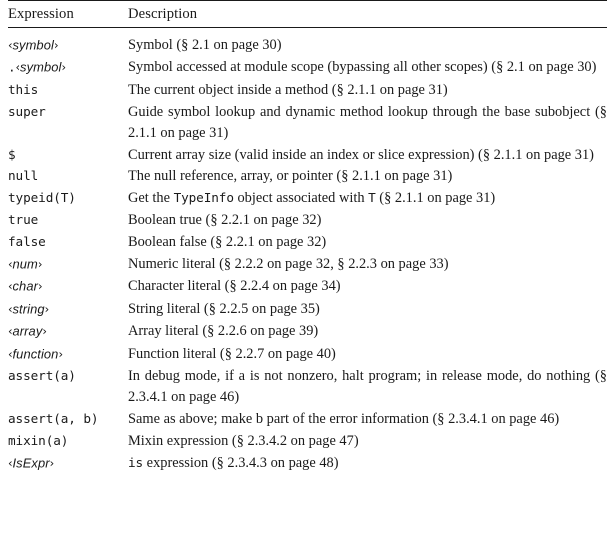 This screenshot has height=541, width=615. Describe the element at coordinates (53, 418) in the screenshot. I see `expression-cell: assert(a, b)` at that location.